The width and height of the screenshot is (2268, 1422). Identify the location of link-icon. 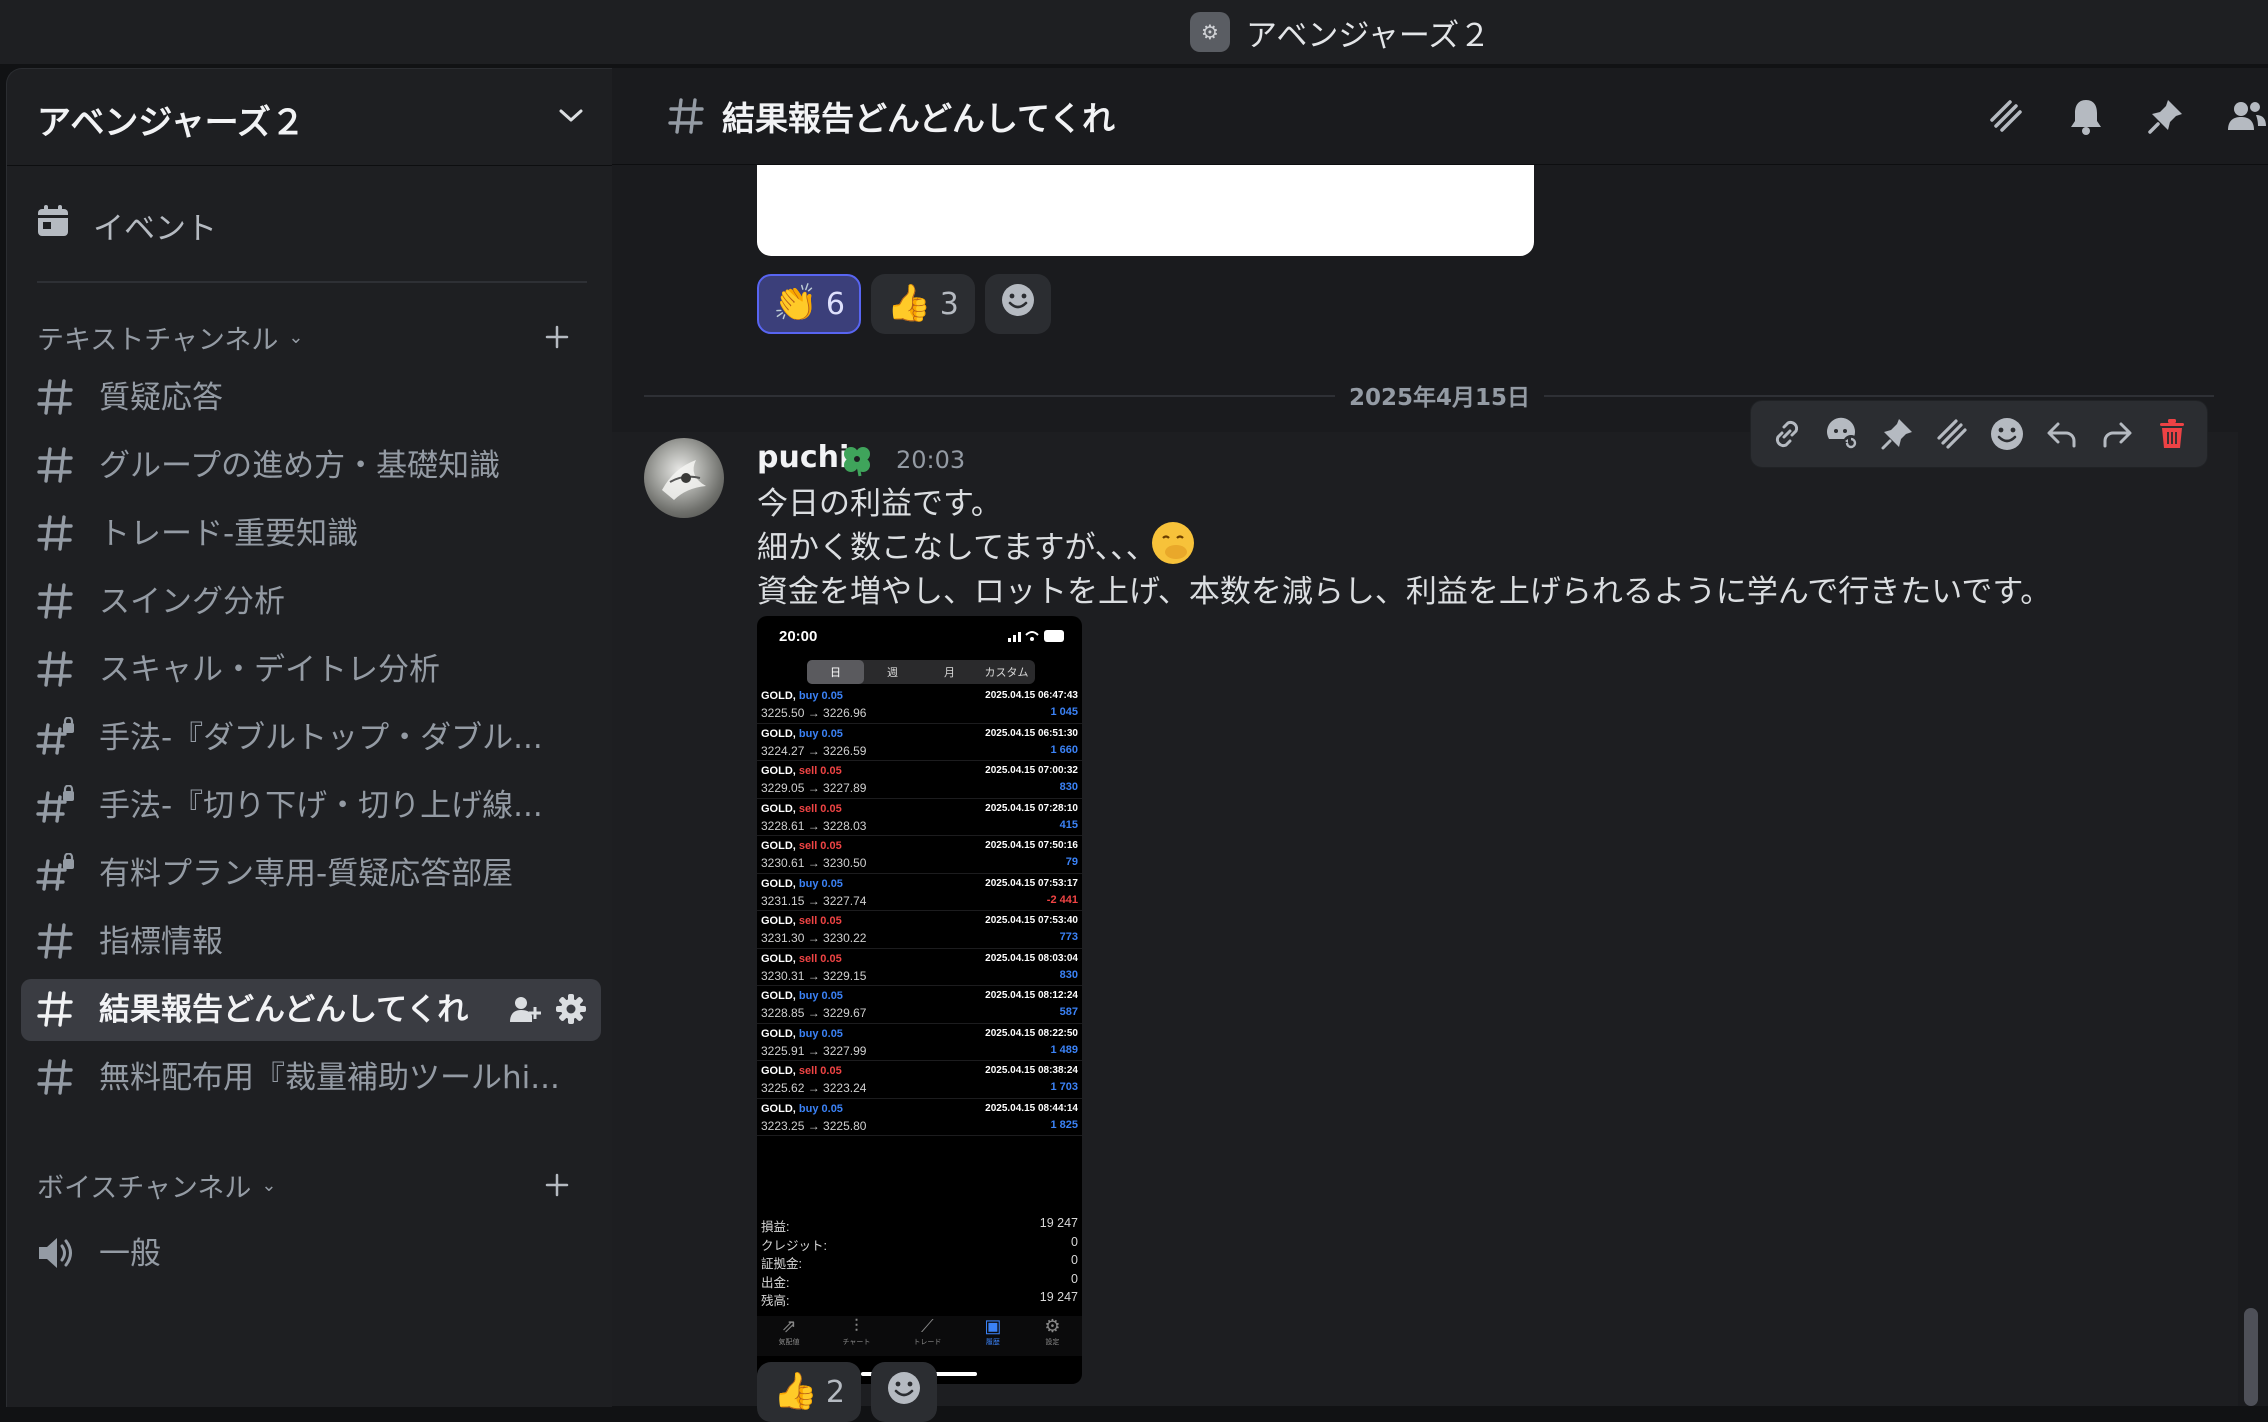
(1787, 434).